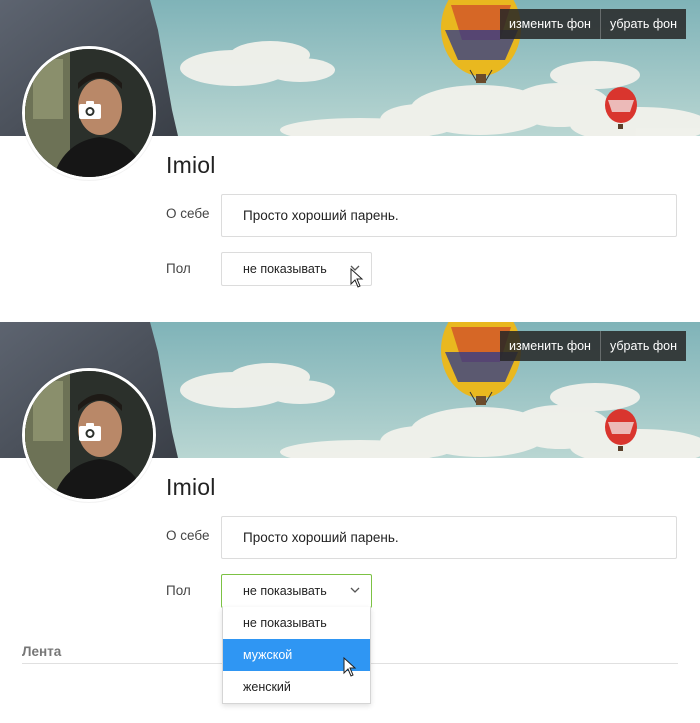  Describe the element at coordinates (296, 623) in the screenshot. I see `gender-option-hidden: не показывать` at that location.